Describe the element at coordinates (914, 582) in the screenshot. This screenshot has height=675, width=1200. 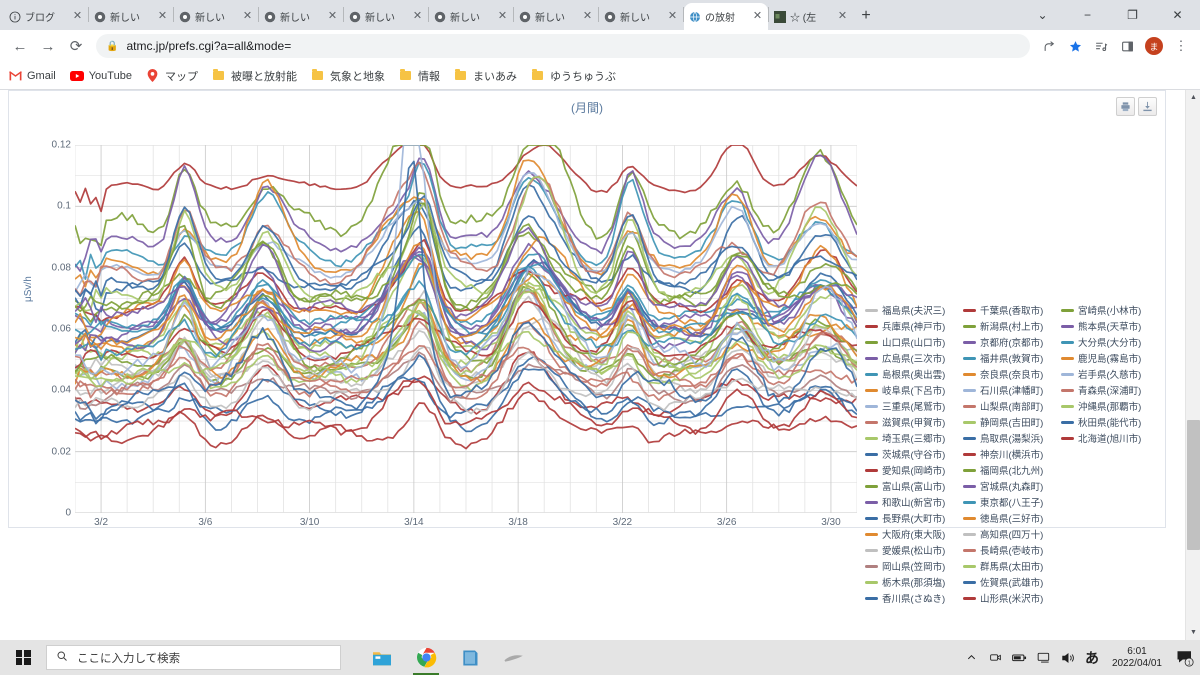
I see `legend-item: 栃木県(那須塩)` at that location.